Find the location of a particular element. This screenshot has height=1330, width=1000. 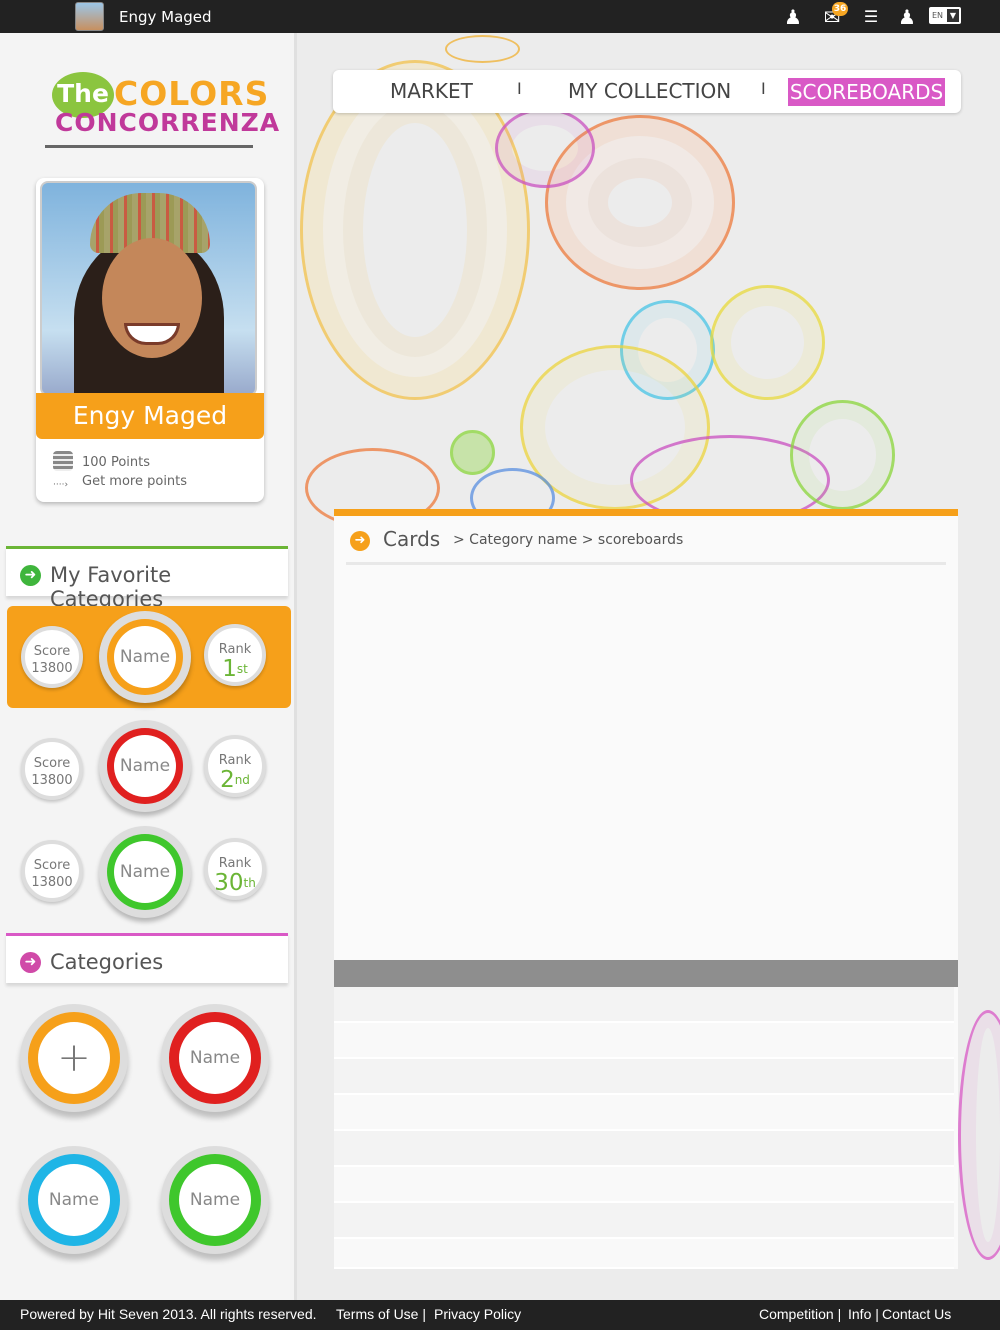

main-nav: MARKET I MY COLLECTION I SCOREBOARDS is located at coordinates (647, 91).